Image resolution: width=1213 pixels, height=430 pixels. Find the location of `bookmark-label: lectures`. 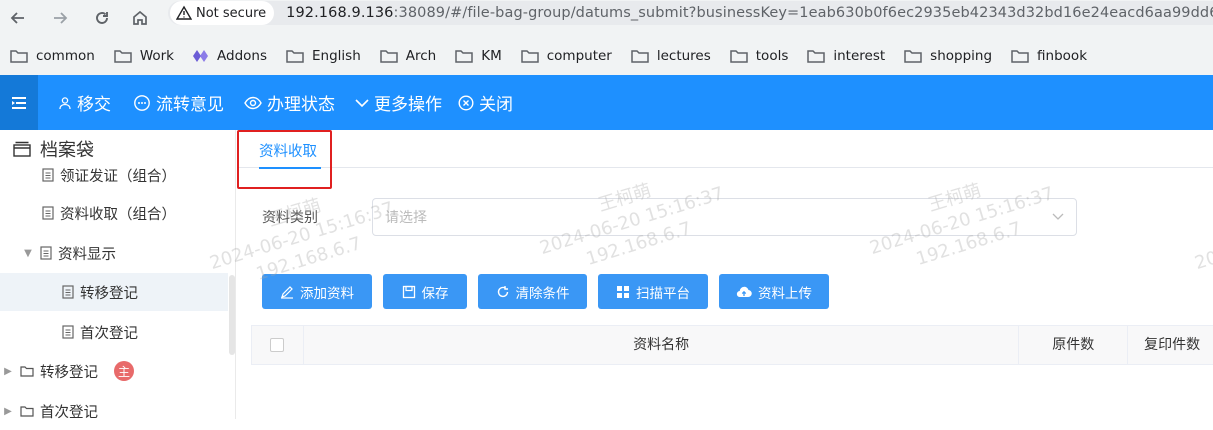

bookmark-label: lectures is located at coordinates (683, 55).